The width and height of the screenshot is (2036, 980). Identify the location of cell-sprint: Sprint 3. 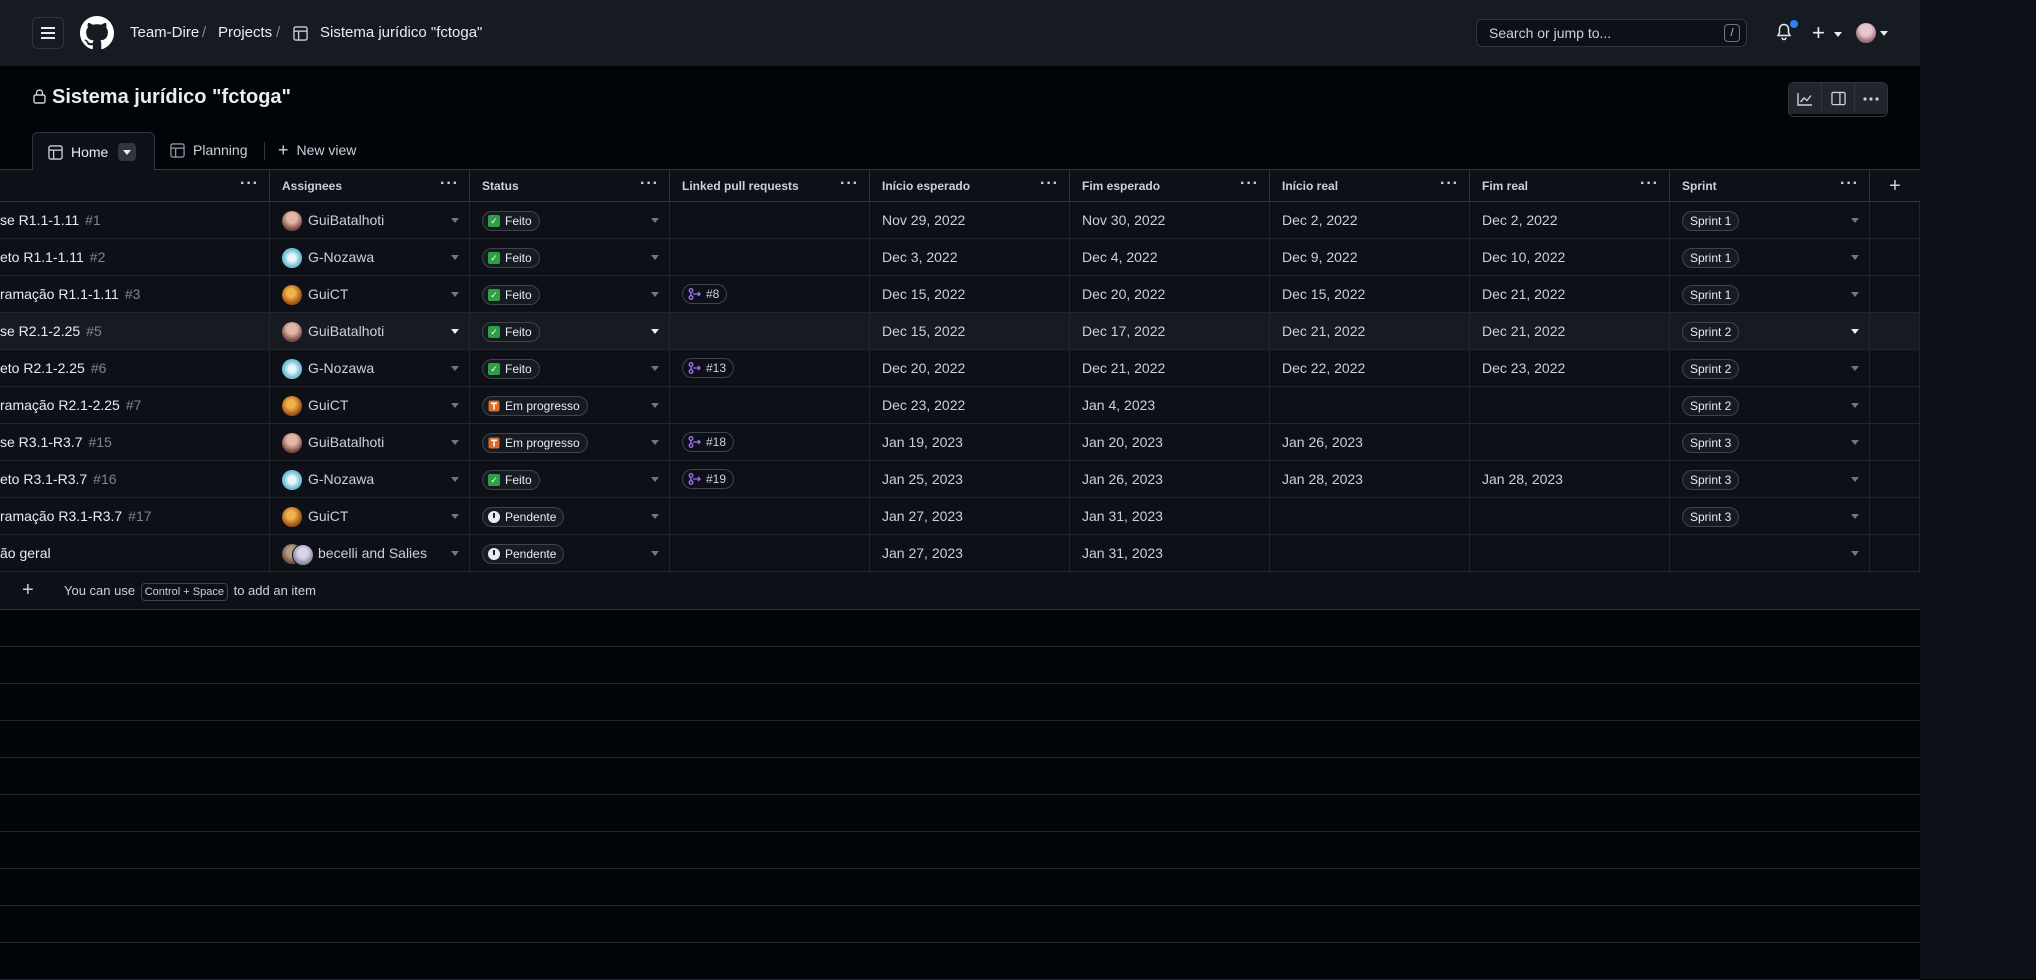
(1770, 479).